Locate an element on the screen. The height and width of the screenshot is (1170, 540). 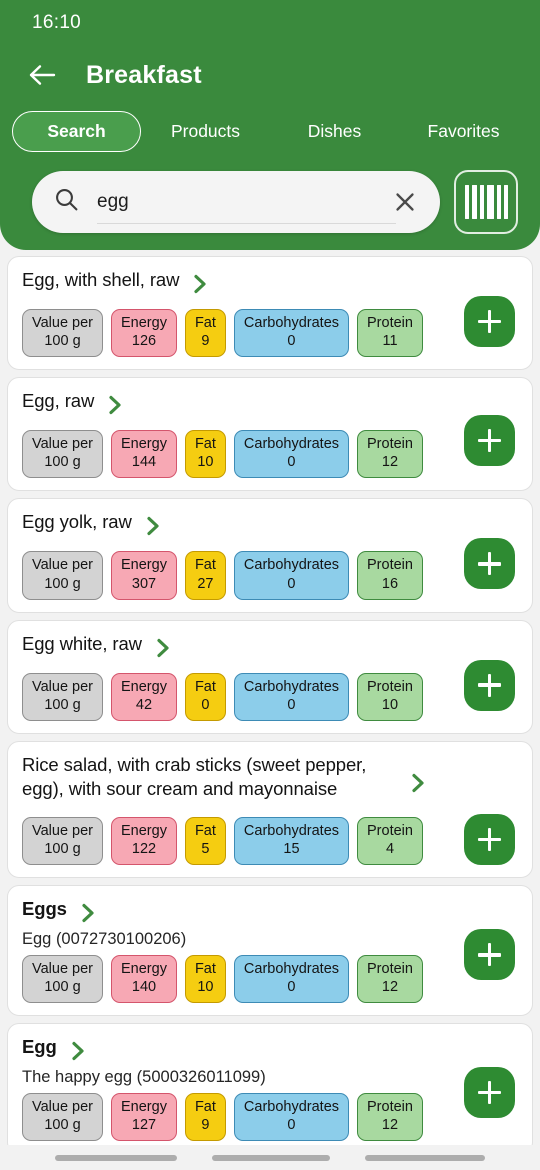
result-title-row: Egg white, raw is located at coordinates (270, 647).